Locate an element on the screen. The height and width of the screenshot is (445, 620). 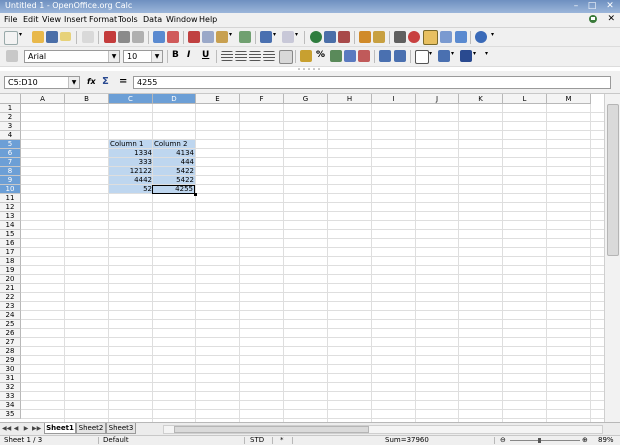
row-header-28: 28 is located at coordinates (10, 351).